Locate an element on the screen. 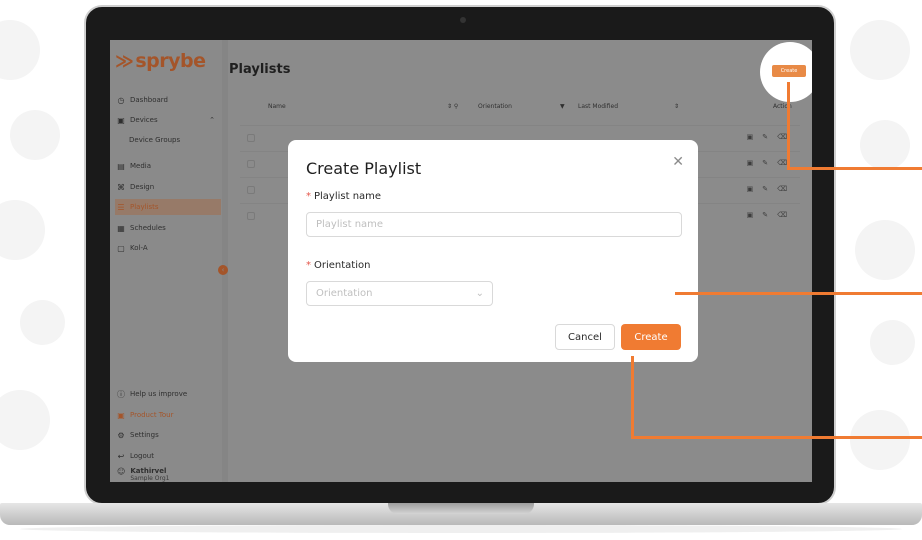  sidebar-item-help: ⓘ Help us improve is located at coordinates (168, 394).